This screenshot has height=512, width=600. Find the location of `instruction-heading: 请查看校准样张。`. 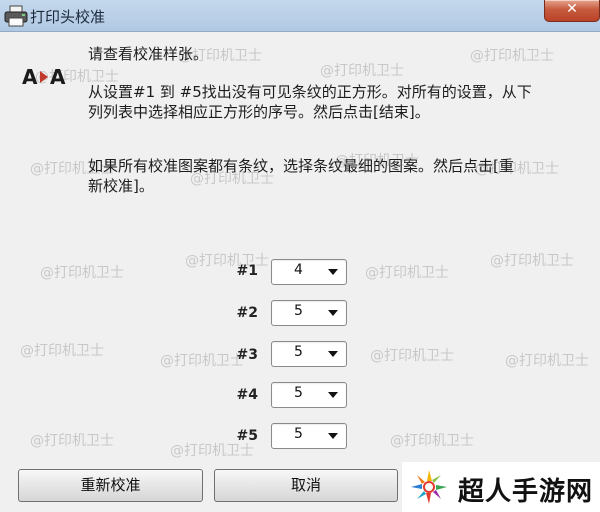

instruction-heading: 请查看校准样张。 is located at coordinates (148, 54).